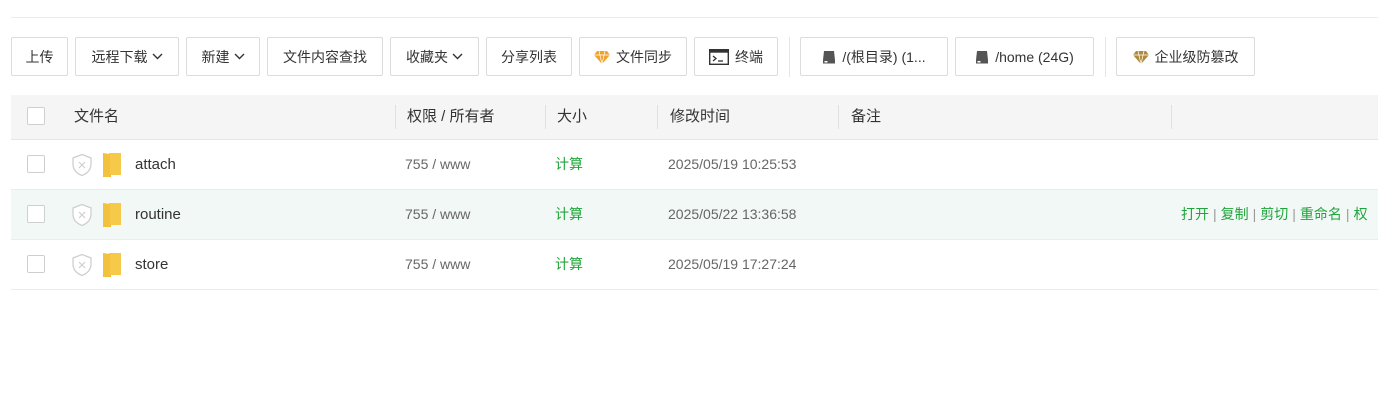 This screenshot has height=415, width=1378. I want to click on upload-button: 上传, so click(39, 56).